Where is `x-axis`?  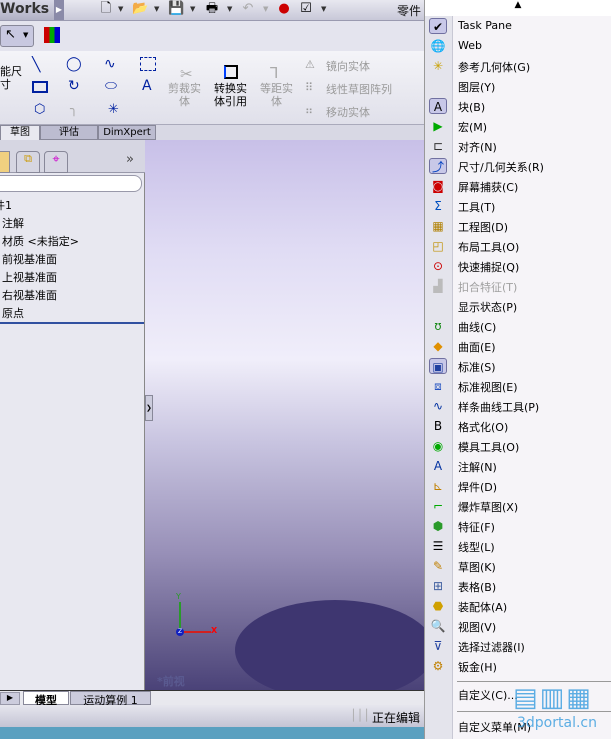
x-axis is located at coordinates (196, 632).